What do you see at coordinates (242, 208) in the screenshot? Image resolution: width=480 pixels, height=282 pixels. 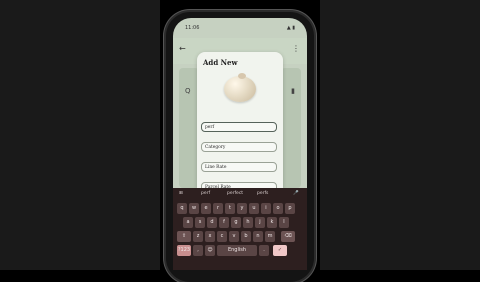 I see `key-y: y` at bounding box center [242, 208].